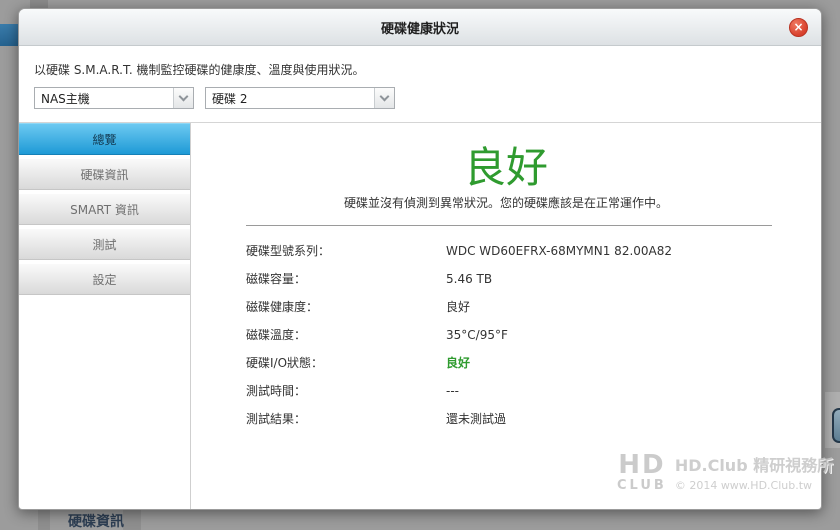 This screenshot has width=840, height=530. Describe the element at coordinates (9, 35) in the screenshot. I see `background-accent-bar` at that location.